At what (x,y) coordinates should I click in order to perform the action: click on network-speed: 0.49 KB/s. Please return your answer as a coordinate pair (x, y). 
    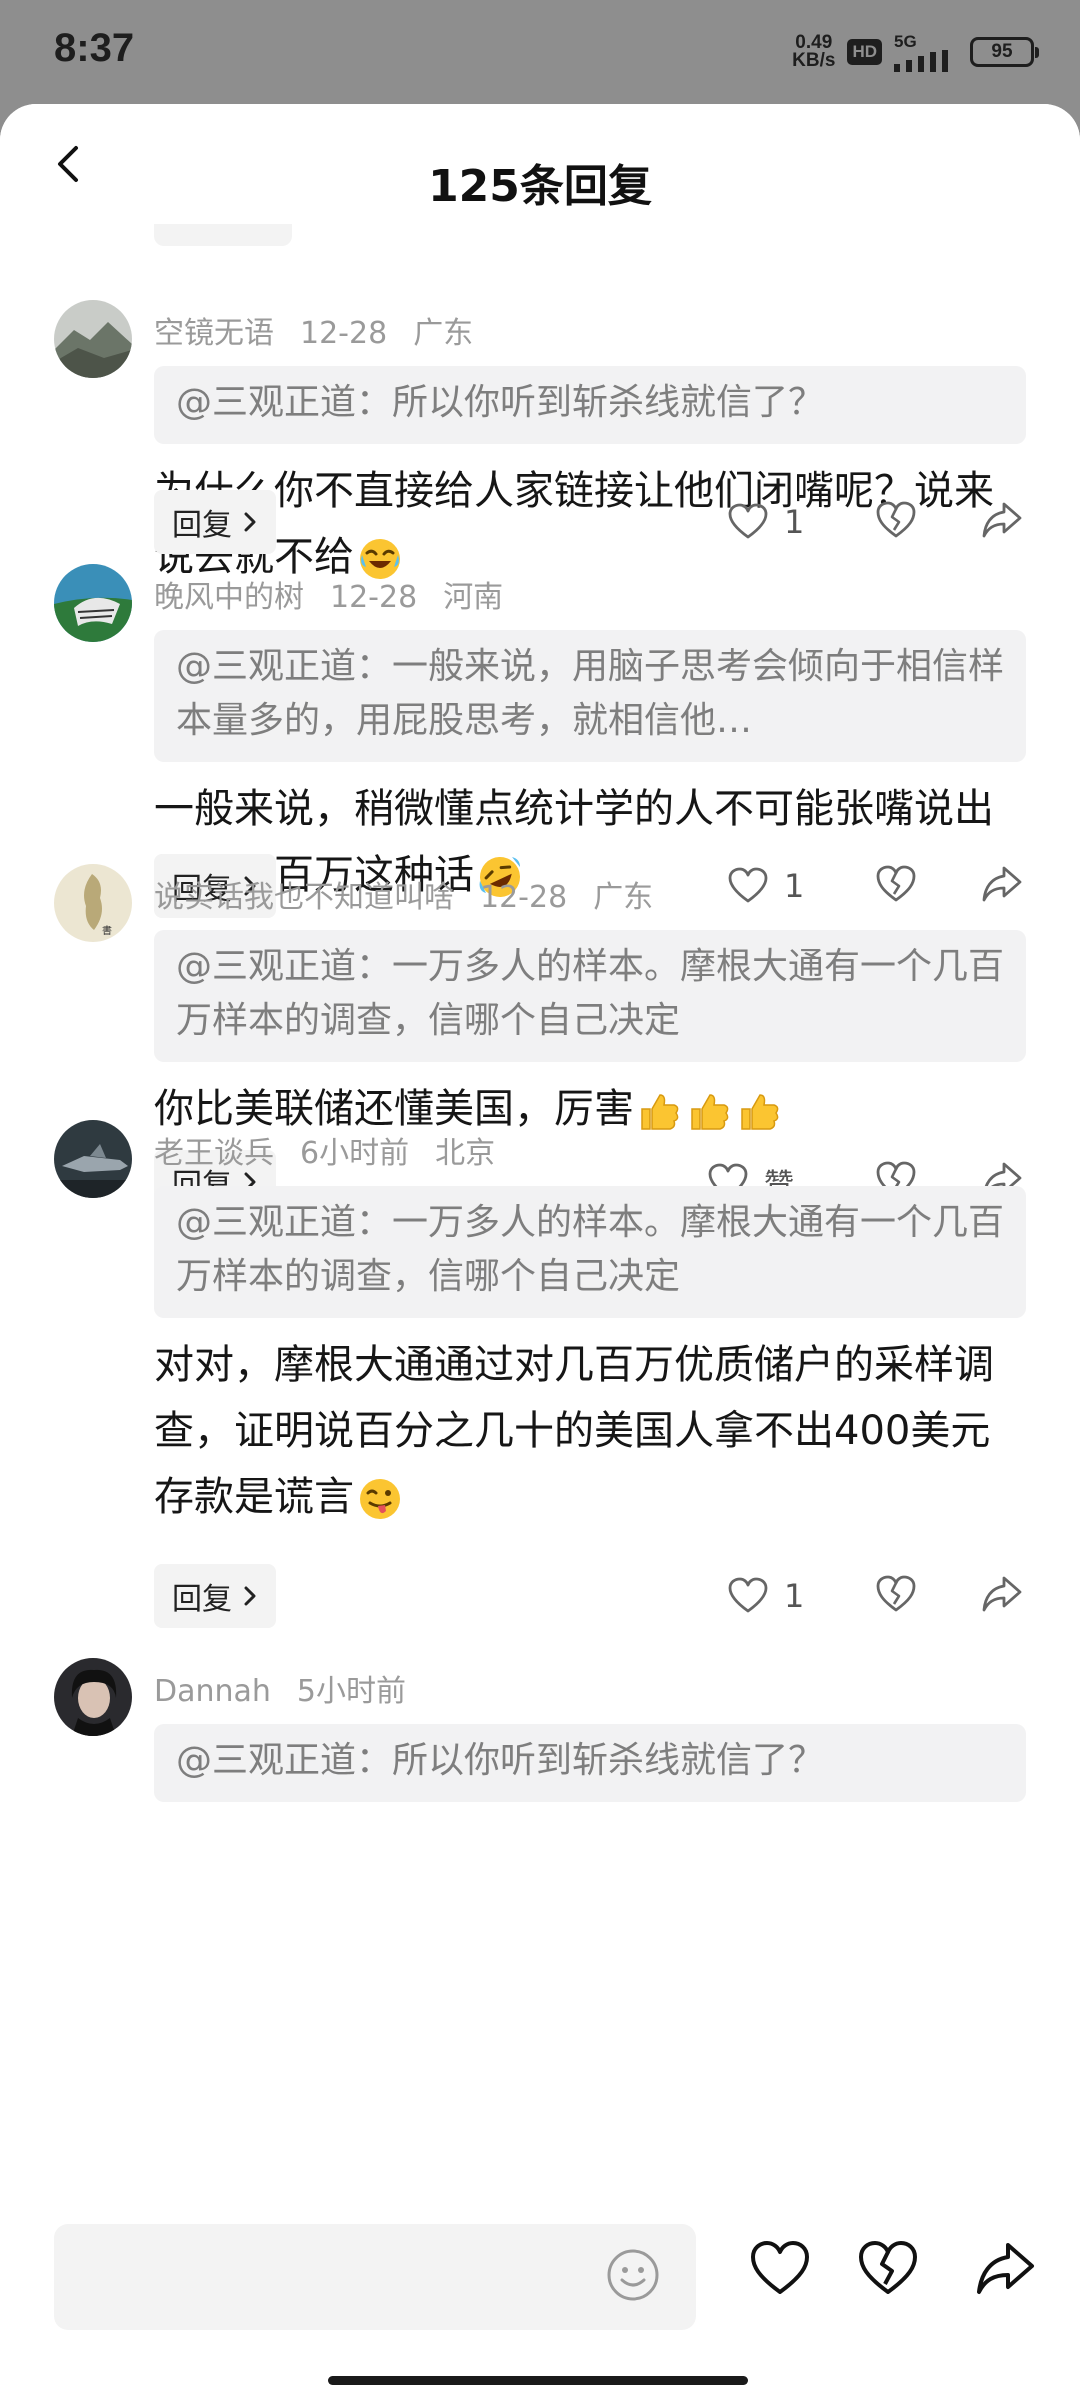
    Looking at the image, I should click on (814, 52).